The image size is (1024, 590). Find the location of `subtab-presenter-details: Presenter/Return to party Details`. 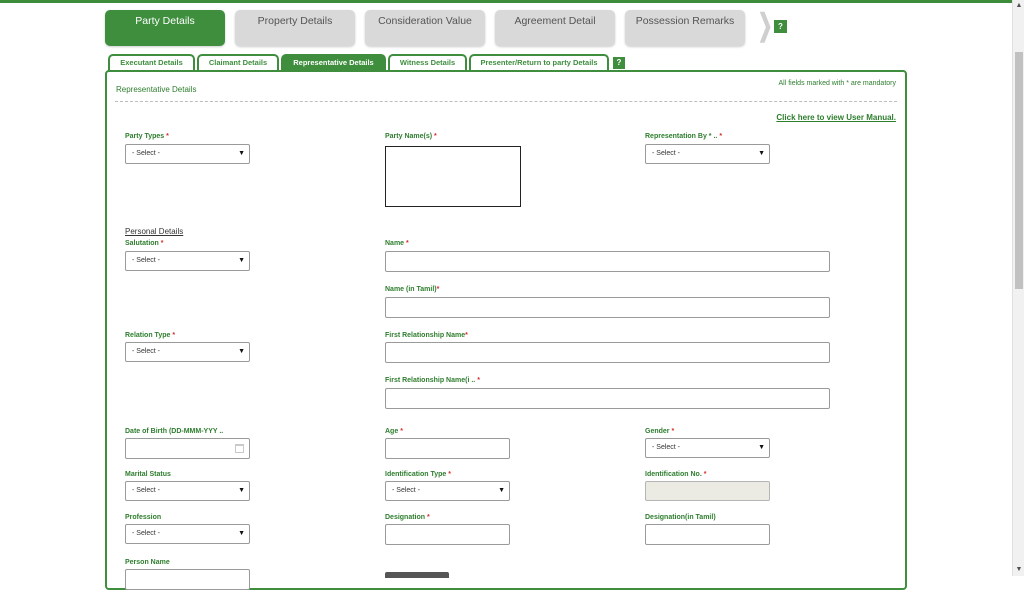

subtab-presenter-details: Presenter/Return to party Details is located at coordinates (539, 62).